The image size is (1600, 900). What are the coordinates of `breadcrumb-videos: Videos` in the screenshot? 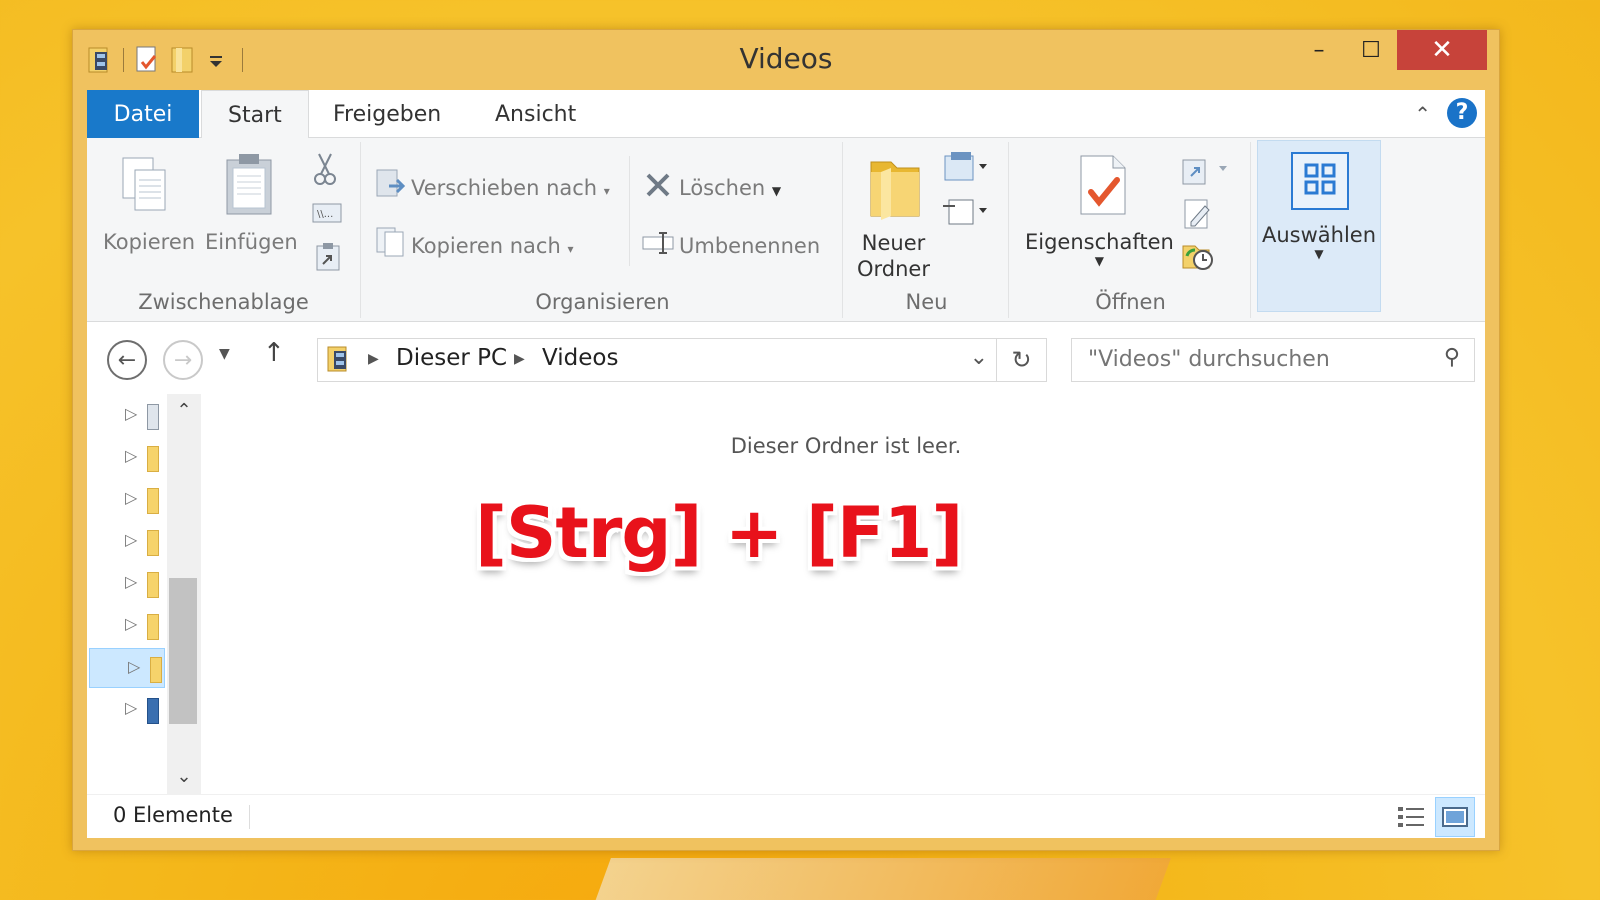 It's located at (580, 358).